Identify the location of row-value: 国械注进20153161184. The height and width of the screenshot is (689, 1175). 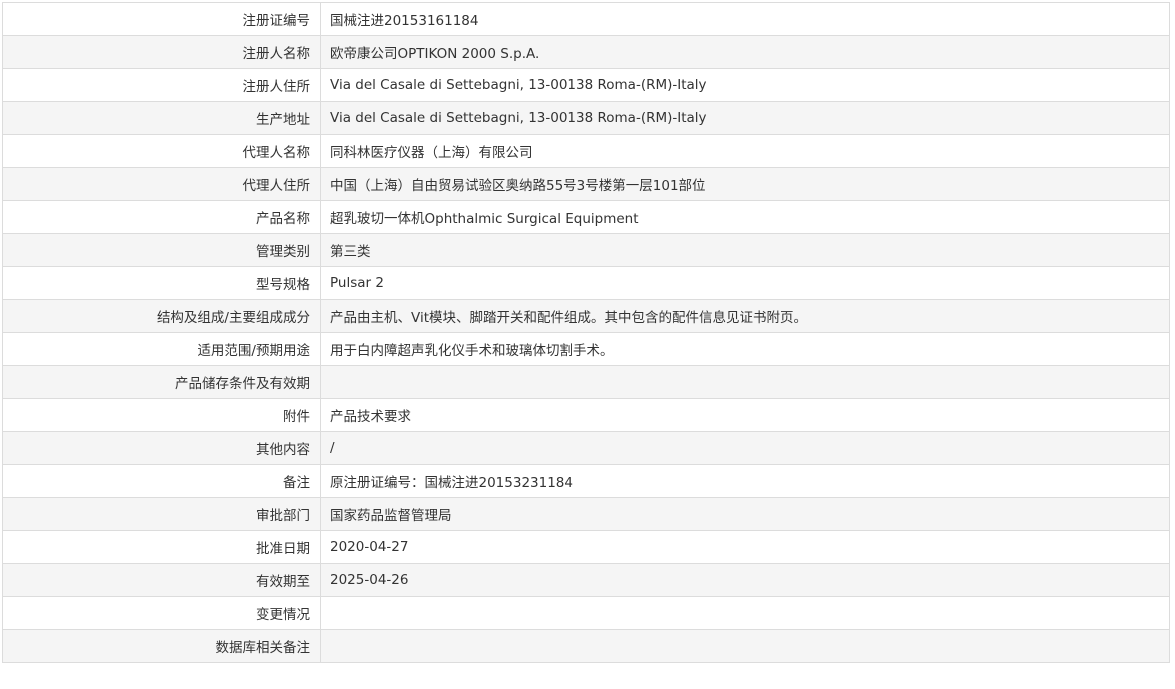
(745, 19).